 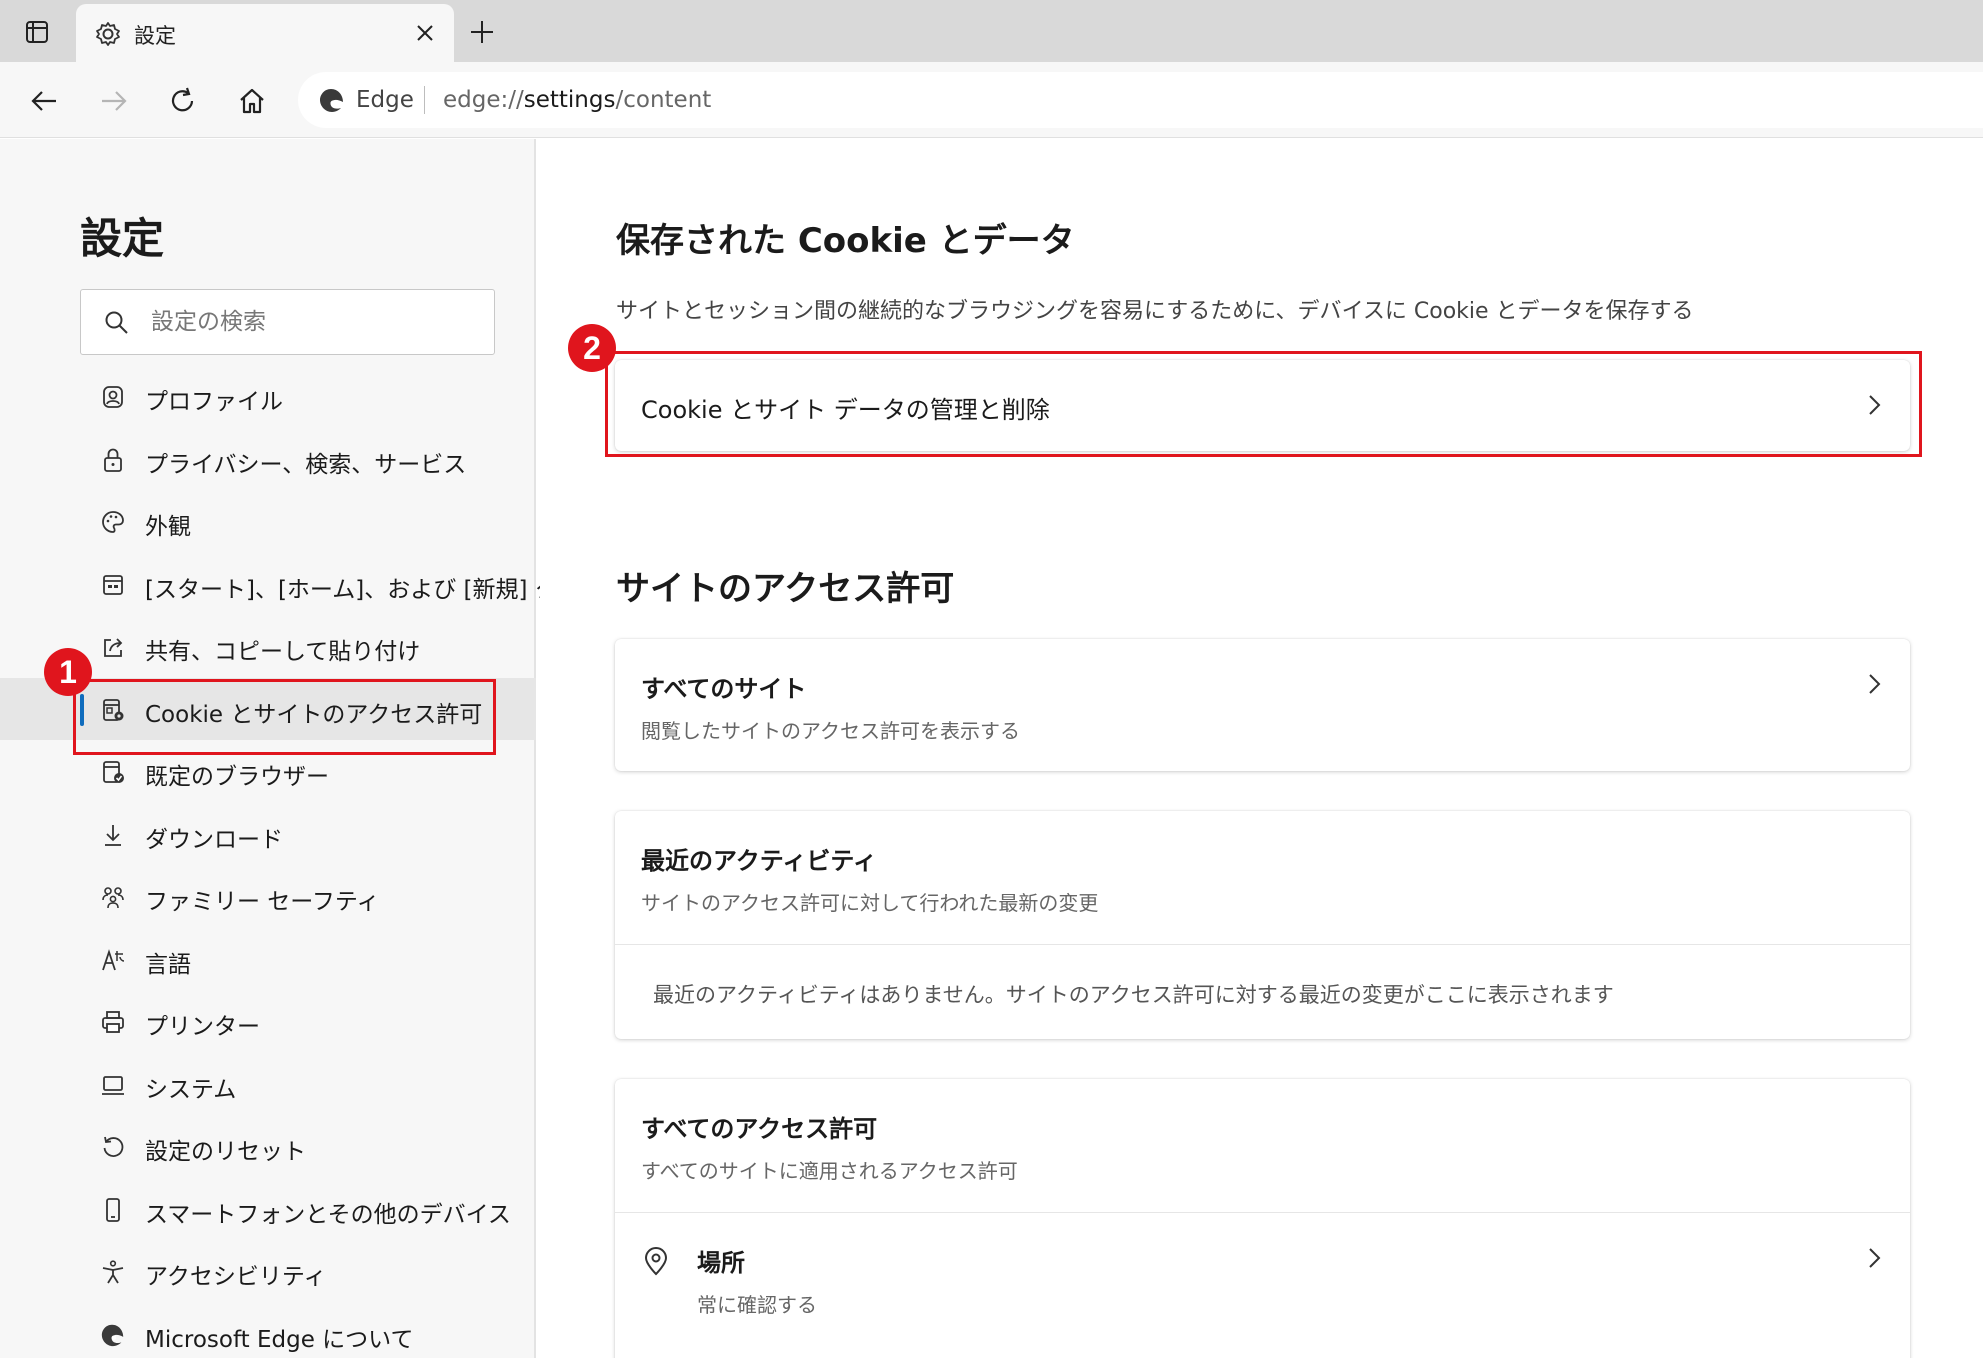 I want to click on refresh-icon, so click(x=182, y=99).